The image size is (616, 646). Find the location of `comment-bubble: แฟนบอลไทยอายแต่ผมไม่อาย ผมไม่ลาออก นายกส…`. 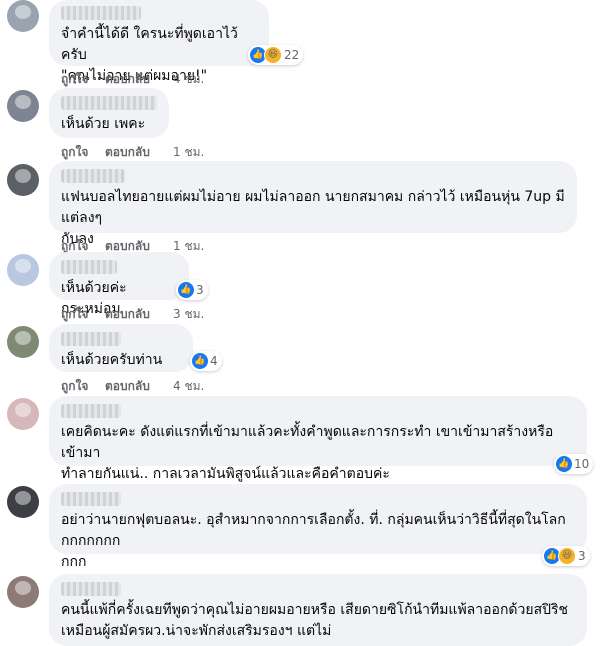

comment-bubble: แฟนบอลไทยอายแต่ผมไม่อาย ผมไม่ลาออก นายกส… is located at coordinates (313, 204).